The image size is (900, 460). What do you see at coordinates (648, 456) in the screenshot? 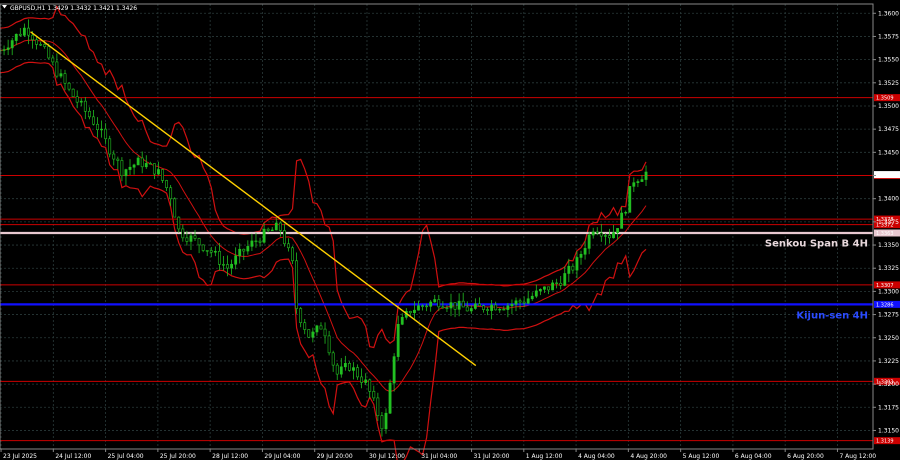
I see `x-tick-label: 4 Aug 20:00` at bounding box center [648, 456].